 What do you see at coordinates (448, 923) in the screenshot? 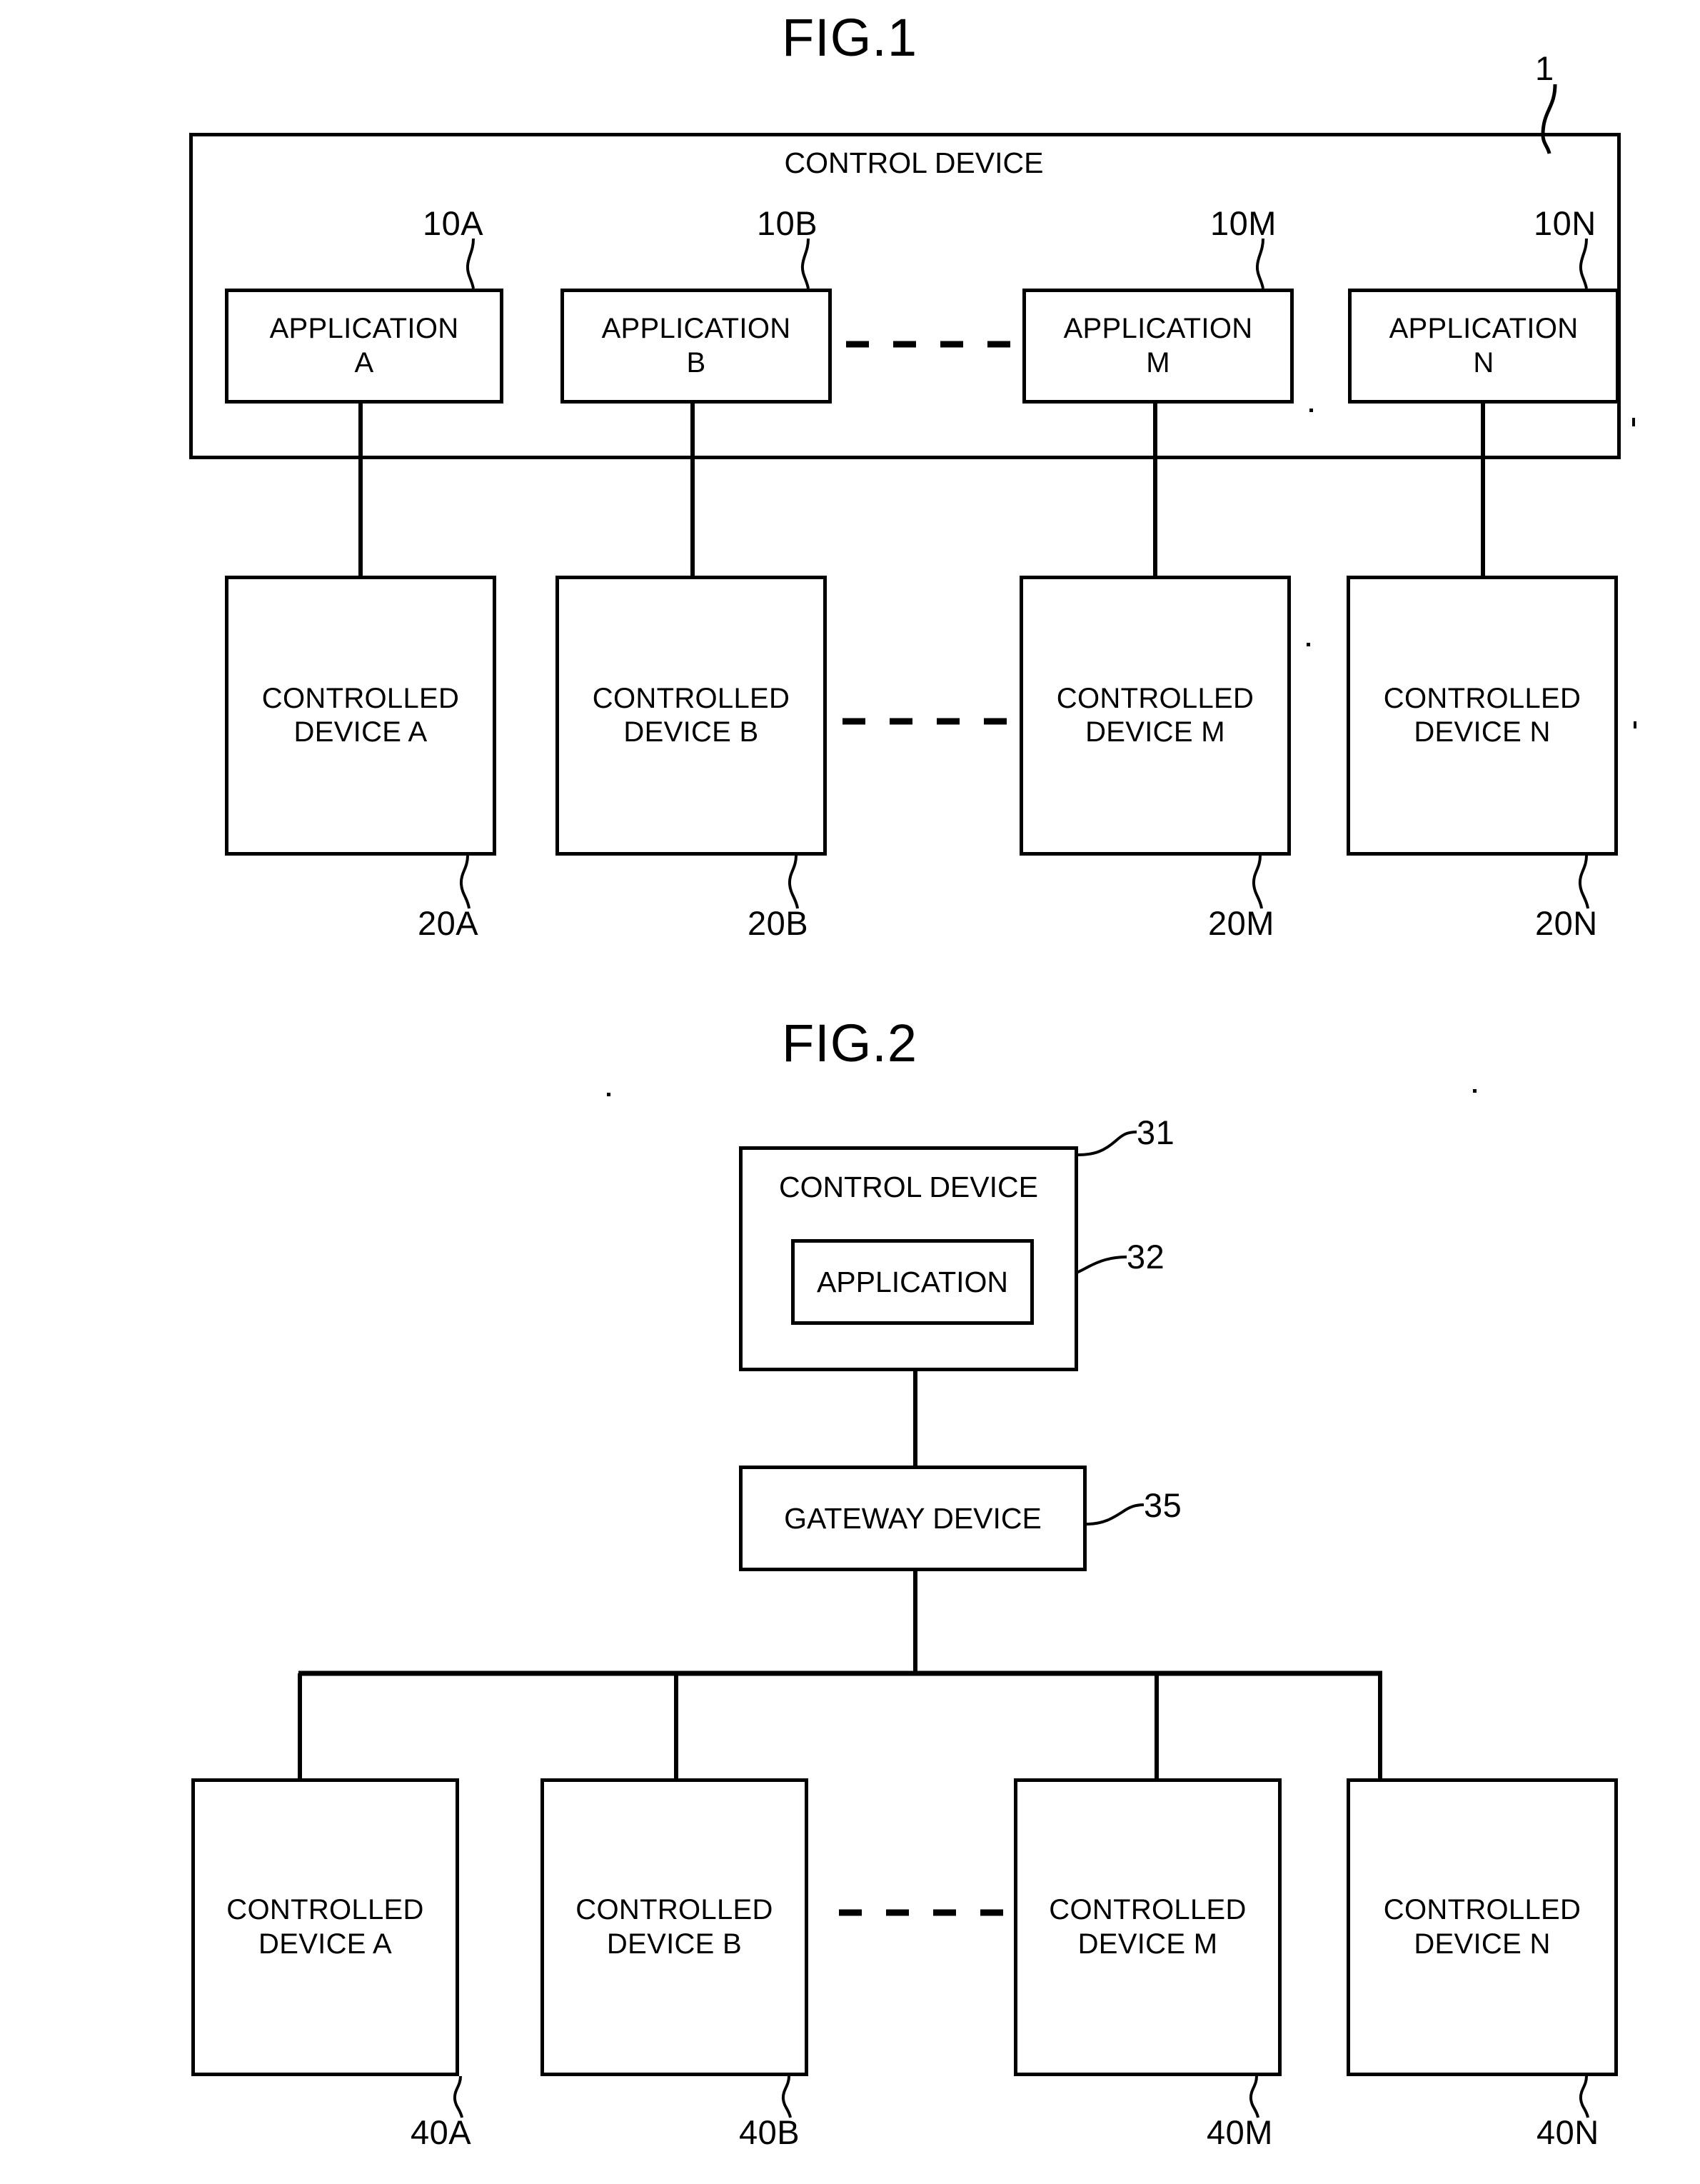
I see `reference-numeral-20a: 20A` at bounding box center [448, 923].